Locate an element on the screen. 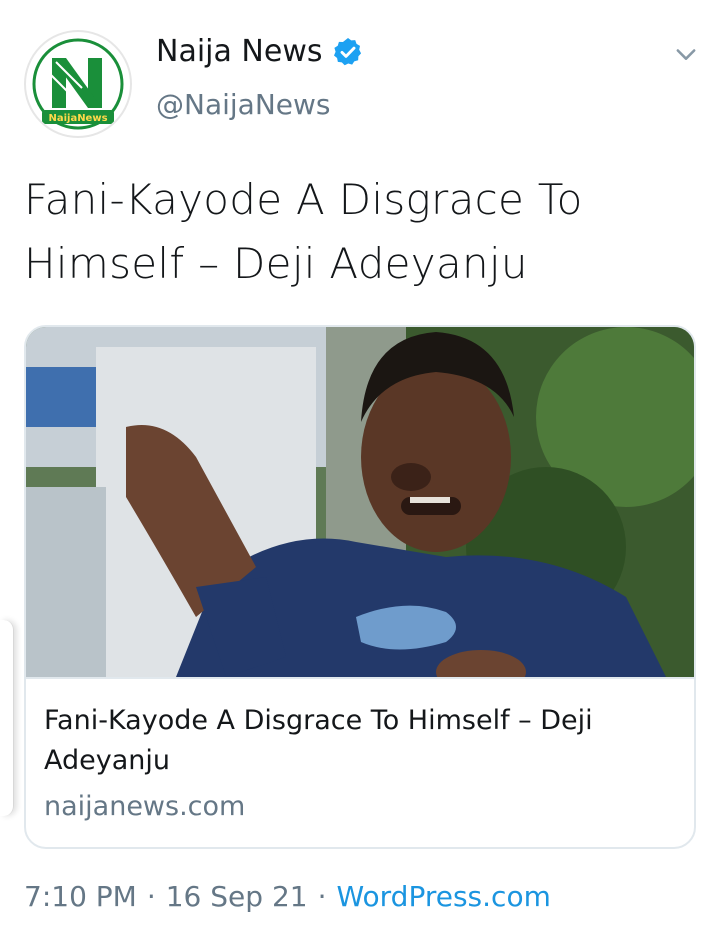  avatar: NaijaNews is located at coordinates (78, 84).